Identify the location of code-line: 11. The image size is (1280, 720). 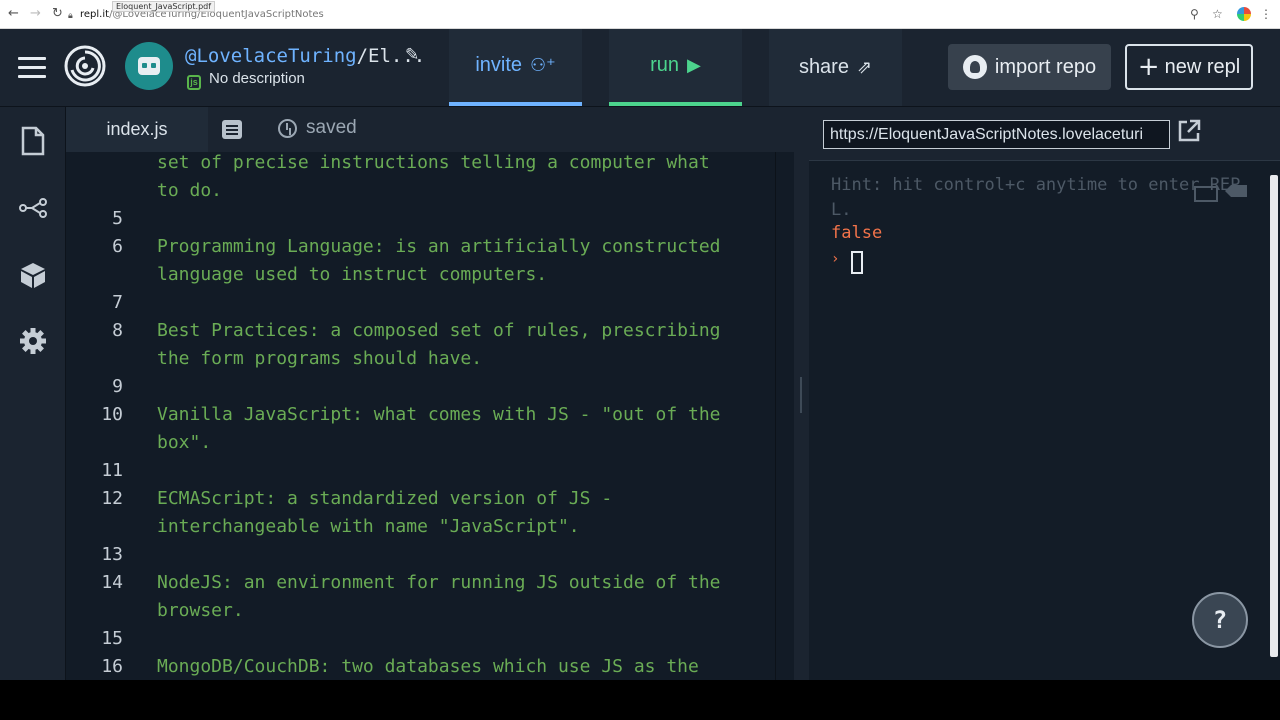
(416, 471).